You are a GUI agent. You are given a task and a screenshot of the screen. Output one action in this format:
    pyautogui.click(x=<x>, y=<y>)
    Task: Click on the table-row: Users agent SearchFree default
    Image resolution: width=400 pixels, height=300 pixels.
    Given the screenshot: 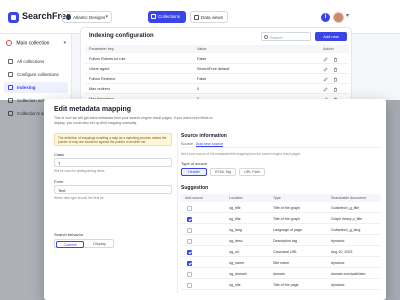 What is the action you would take?
    pyautogui.click(x=217, y=69)
    